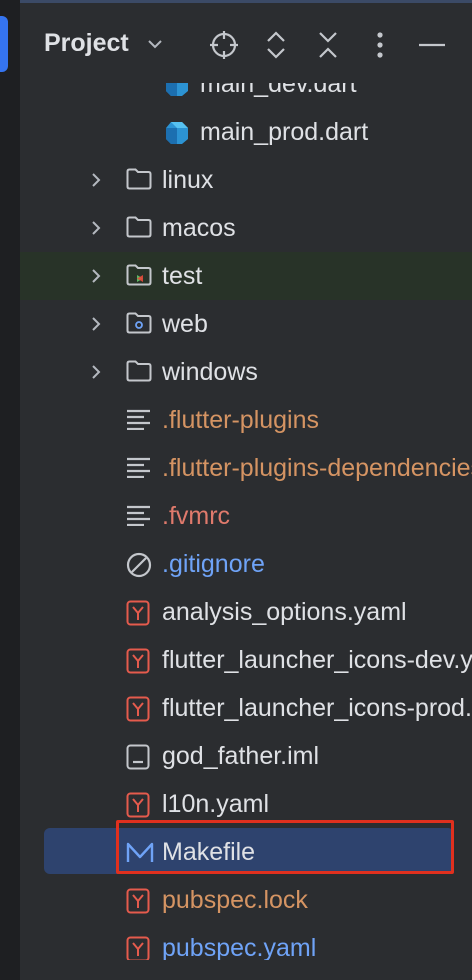  I want to click on tree-item-web: web, so click(246, 324).